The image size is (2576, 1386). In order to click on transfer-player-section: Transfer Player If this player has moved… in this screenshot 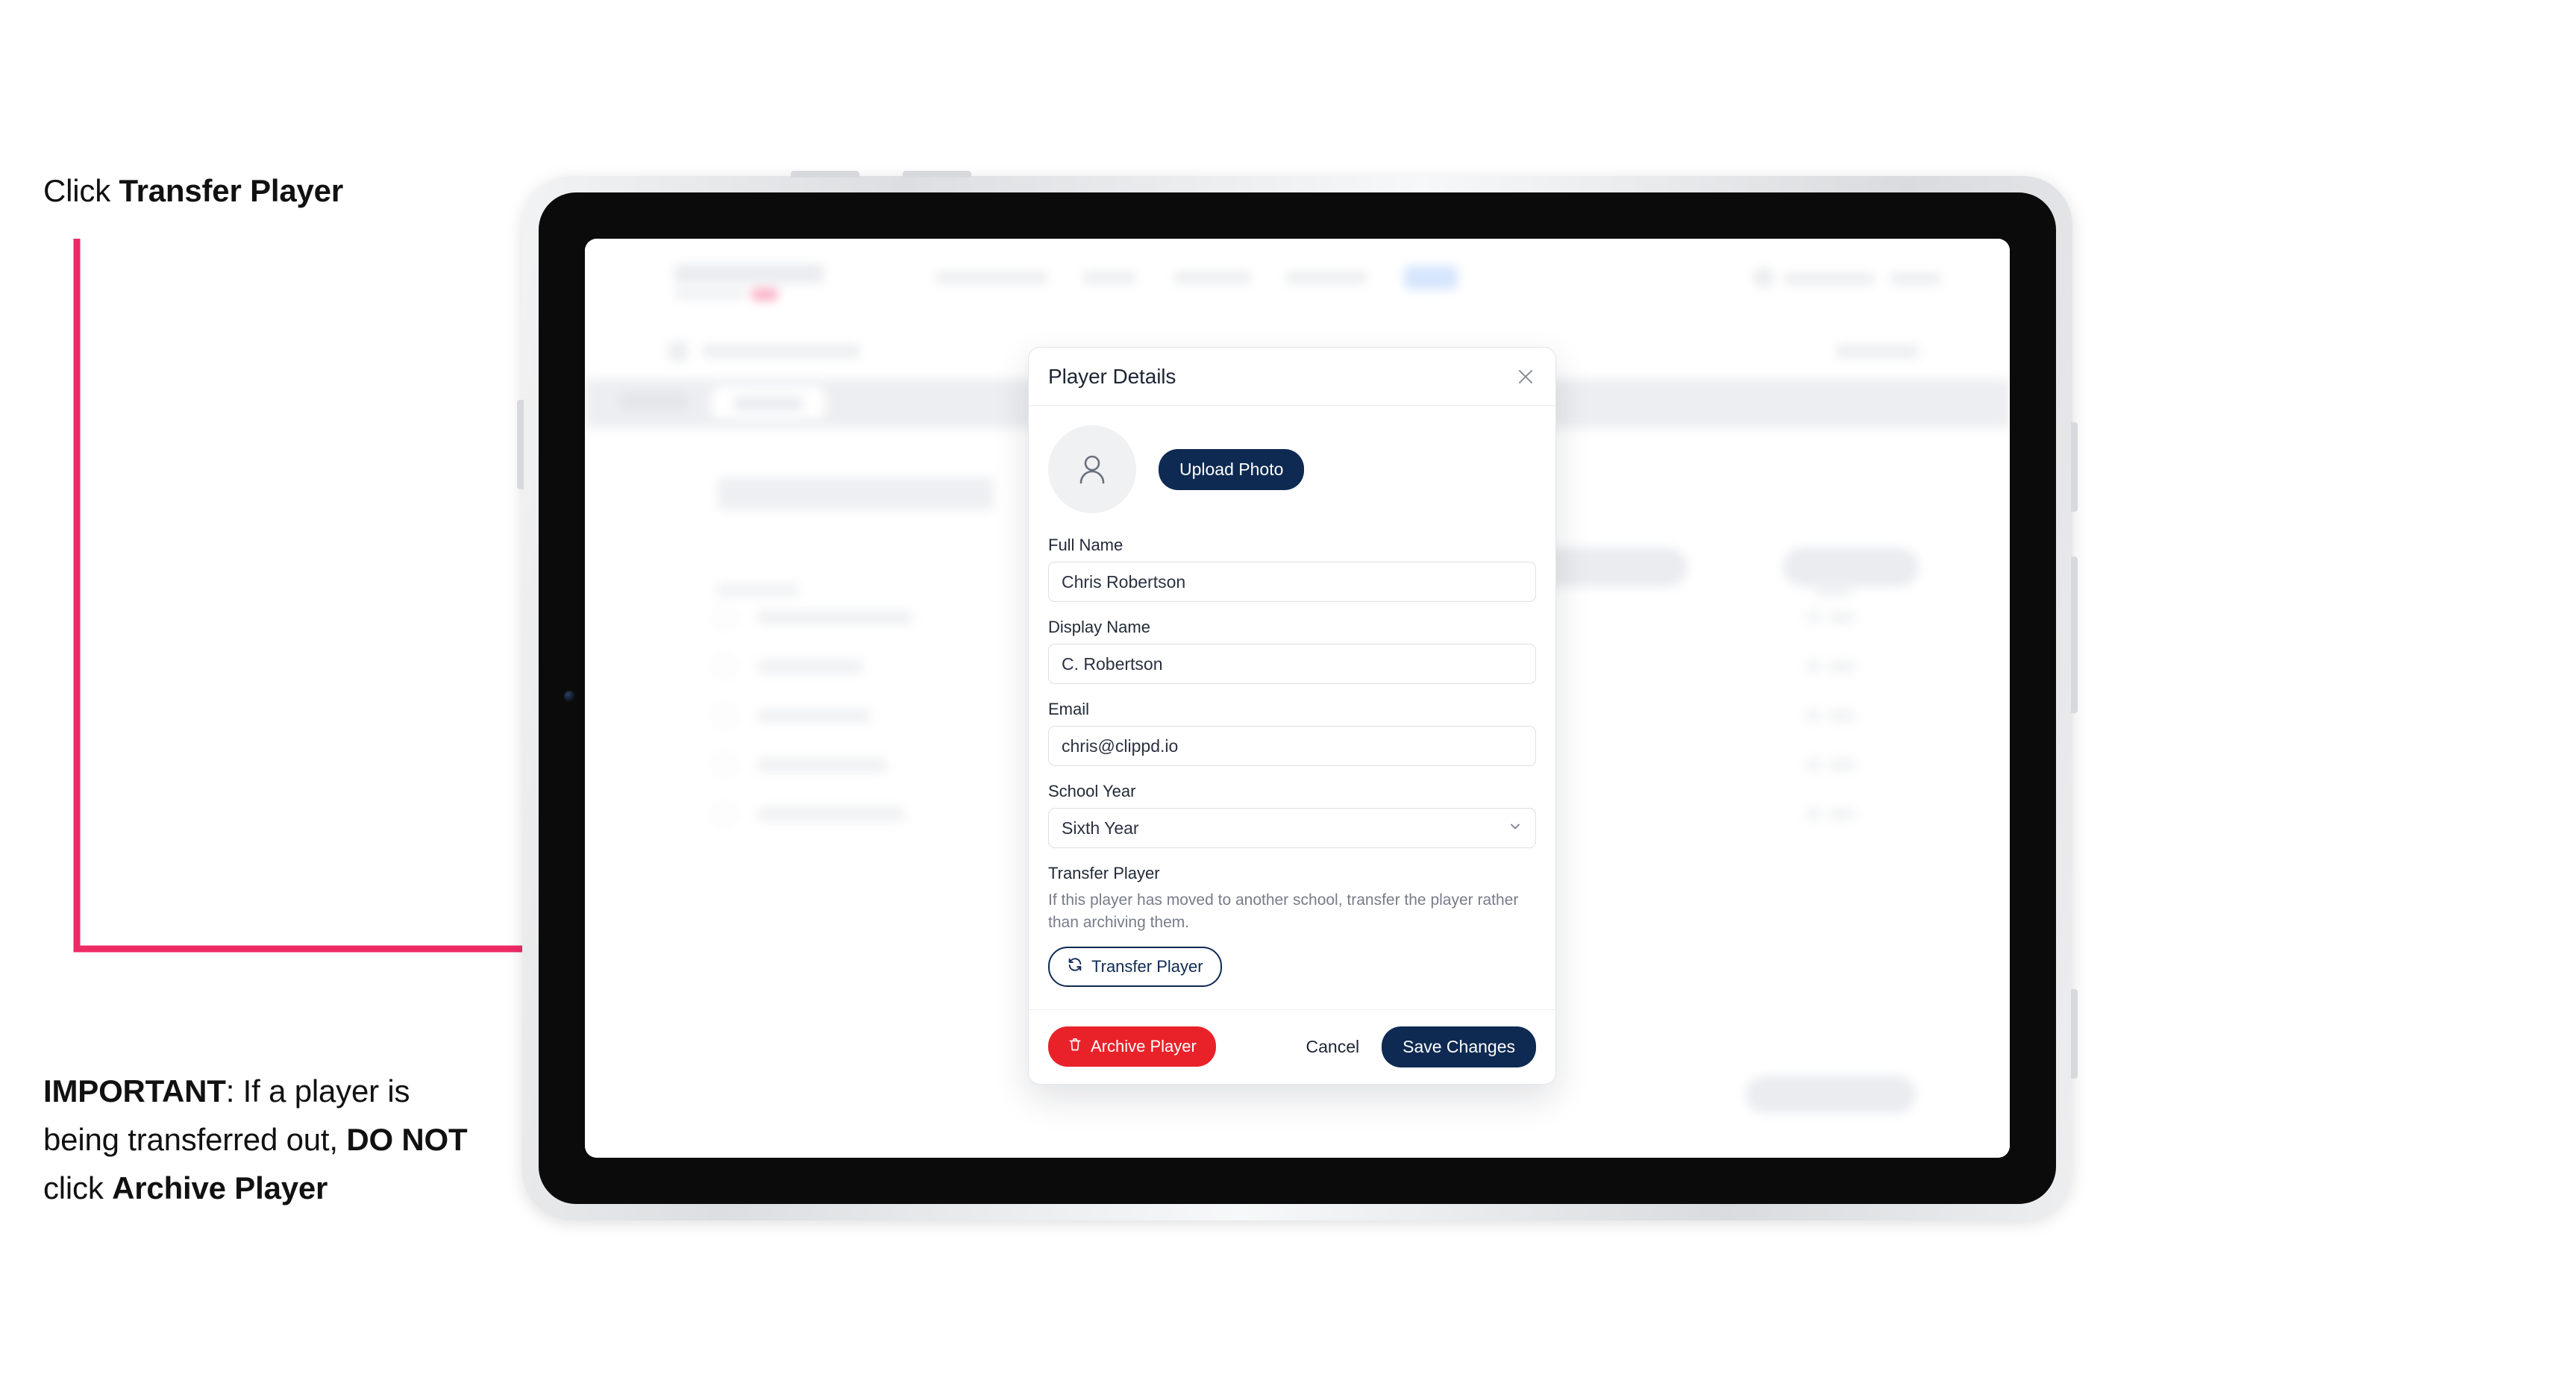, I will do `click(1292, 934)`.